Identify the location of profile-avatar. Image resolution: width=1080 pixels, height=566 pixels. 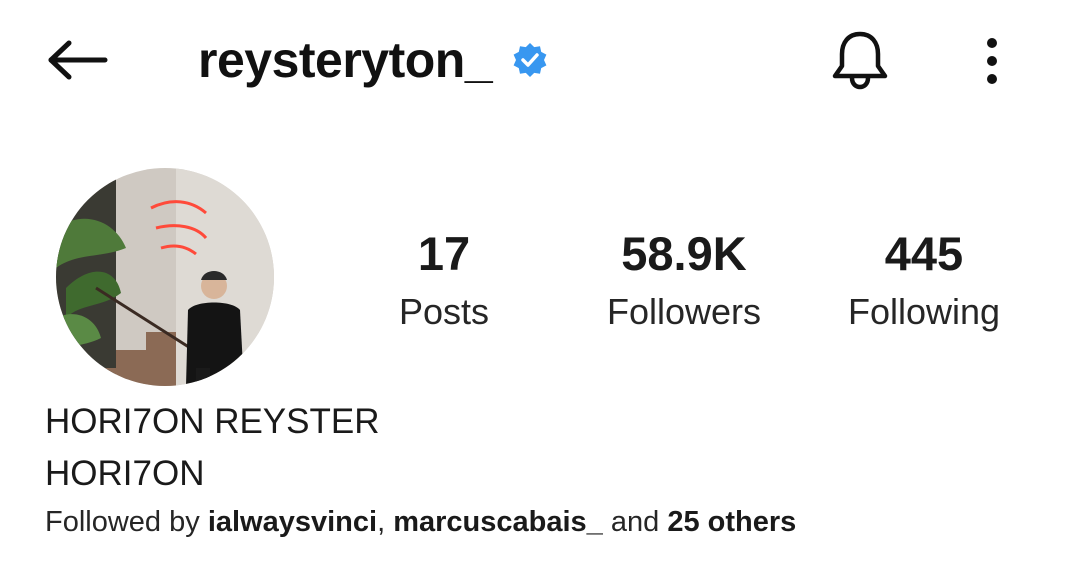
(165, 277).